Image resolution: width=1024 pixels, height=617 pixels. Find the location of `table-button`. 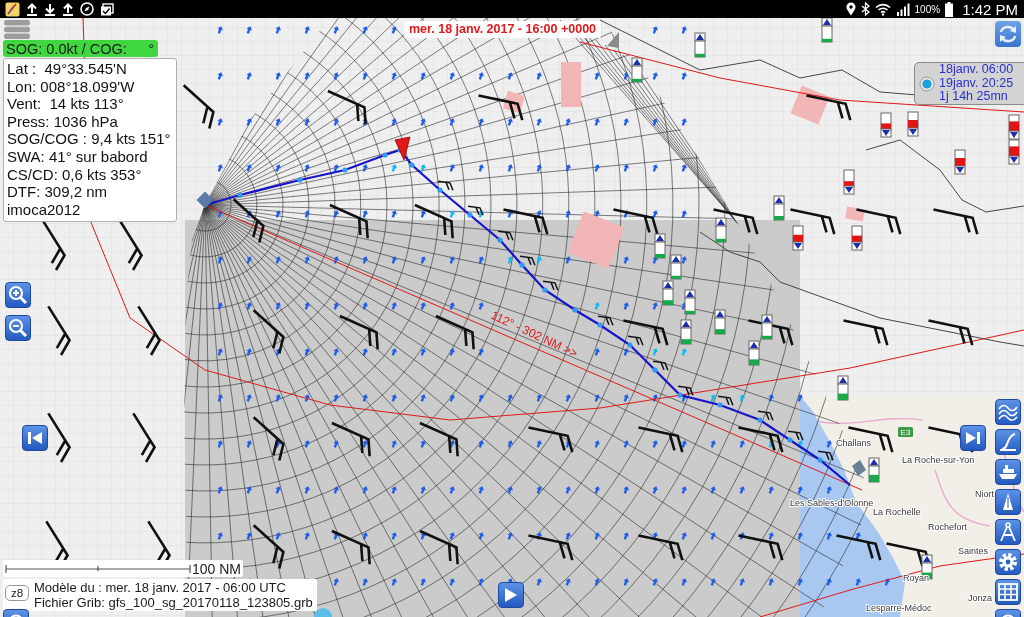

table-button is located at coordinates (1008, 592).